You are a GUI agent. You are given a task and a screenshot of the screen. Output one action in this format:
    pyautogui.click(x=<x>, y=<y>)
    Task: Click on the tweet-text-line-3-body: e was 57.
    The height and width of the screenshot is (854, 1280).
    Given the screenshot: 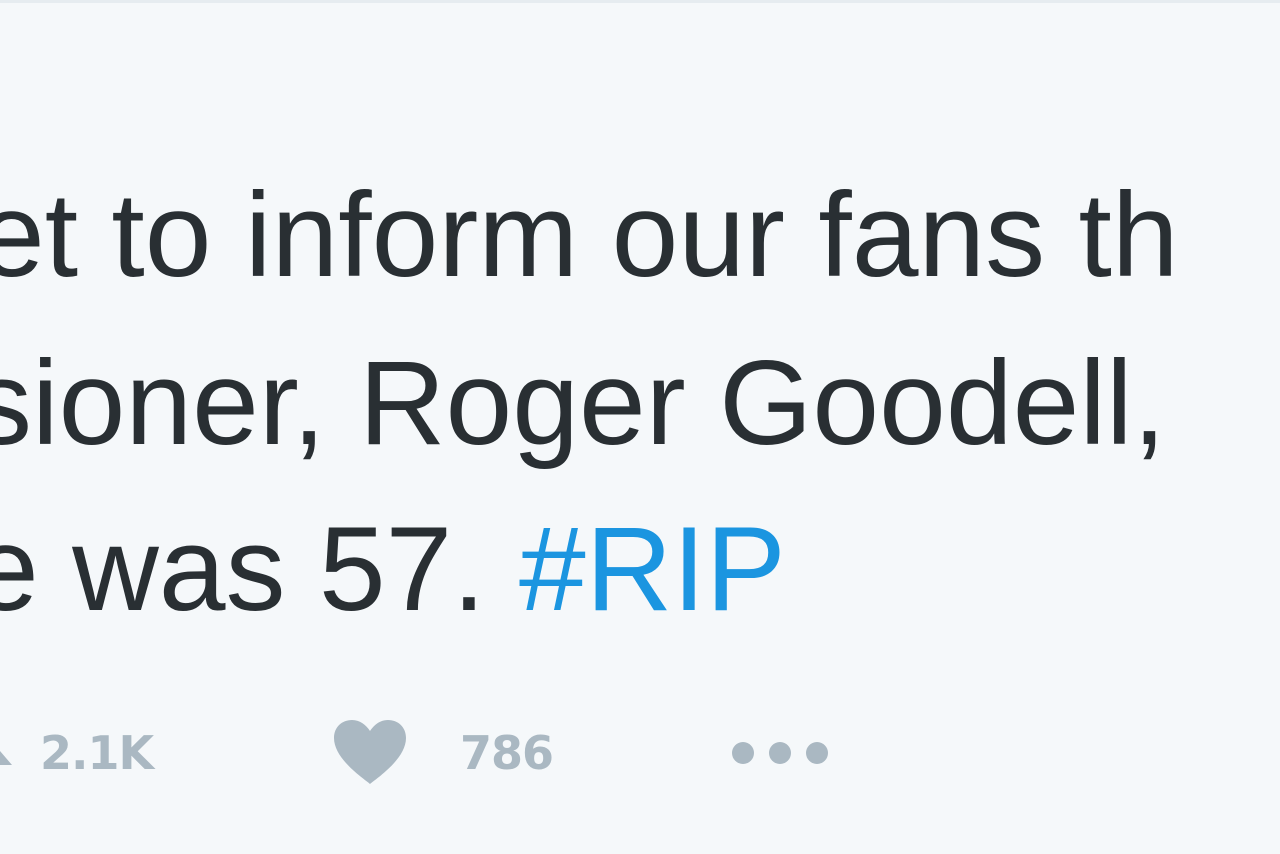 What is the action you would take?
    pyautogui.click(x=259, y=569)
    